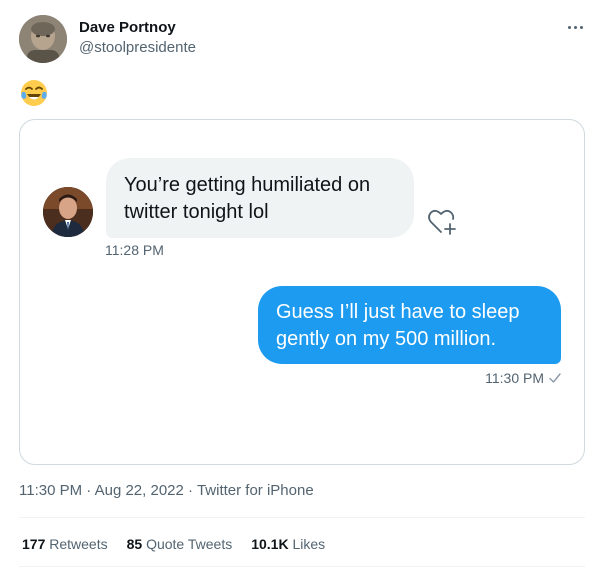  I want to click on author-name: Dave Portnoy, so click(127, 27).